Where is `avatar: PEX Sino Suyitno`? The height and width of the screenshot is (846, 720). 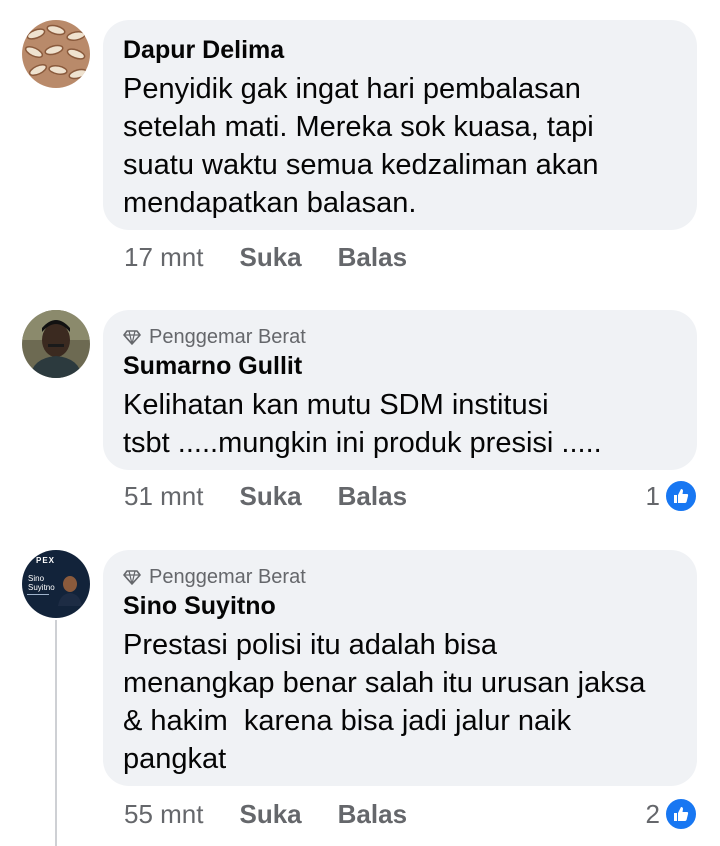
avatar: PEX Sino Suyitno is located at coordinates (56, 584).